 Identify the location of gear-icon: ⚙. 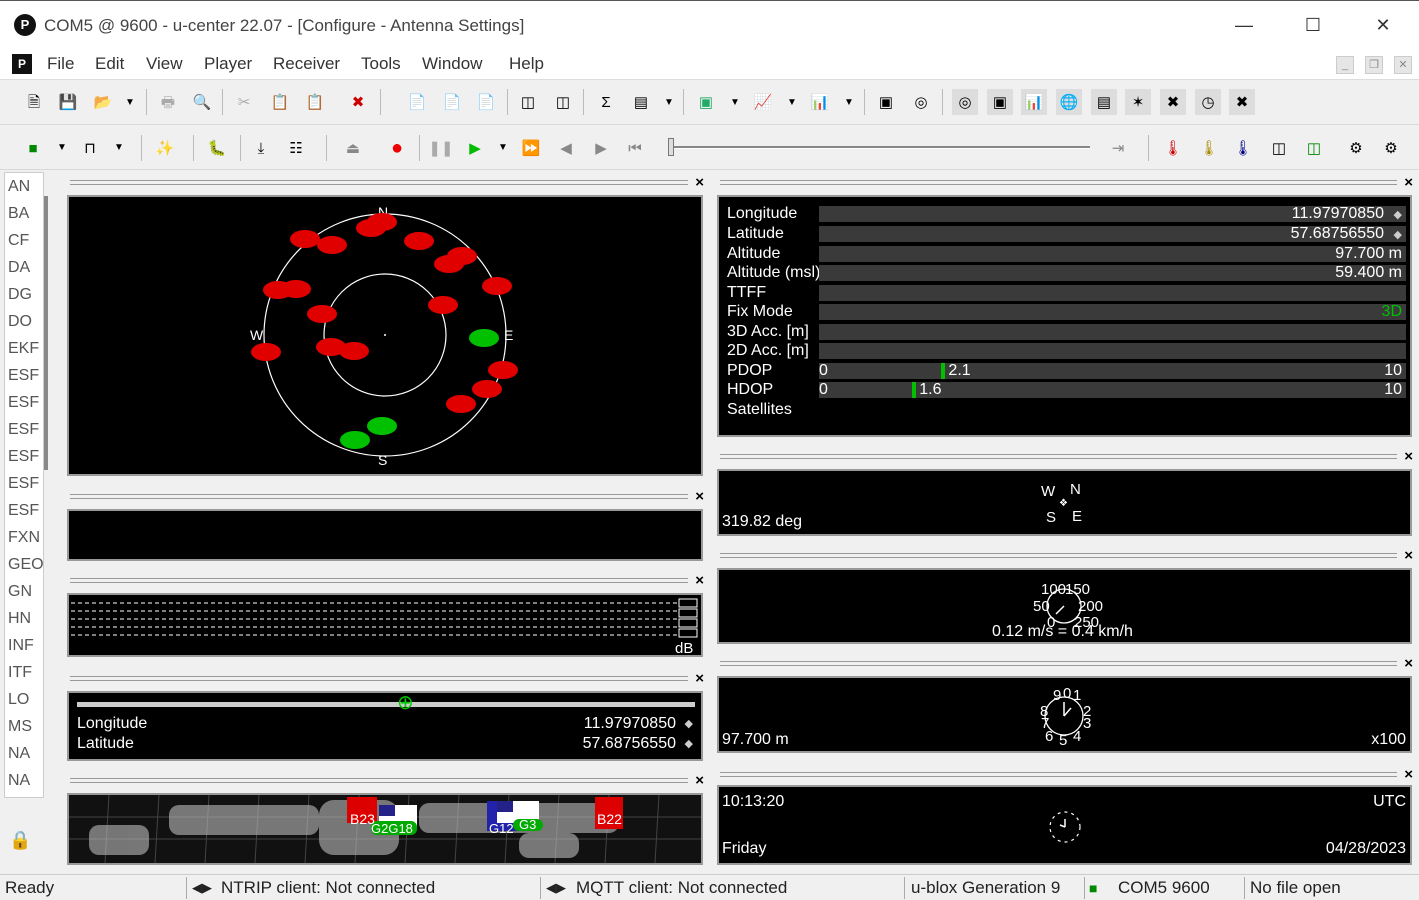
(1356, 148).